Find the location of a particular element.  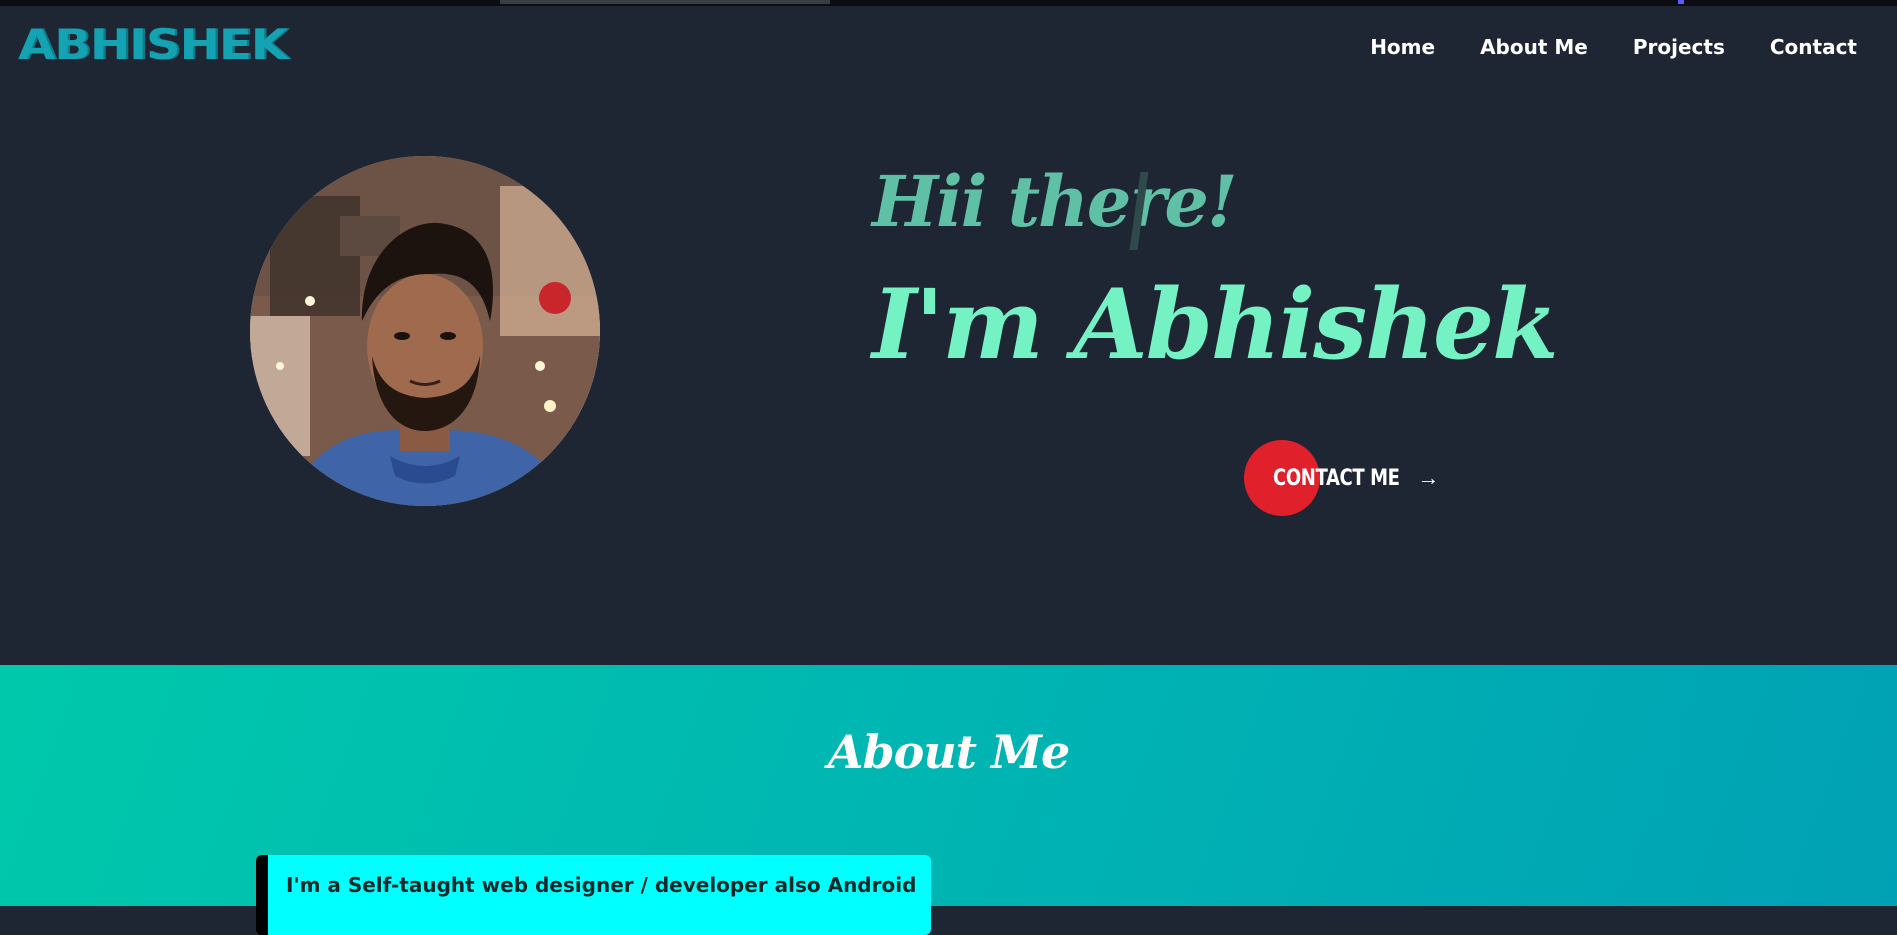

profile-avatar is located at coordinates (425, 331).